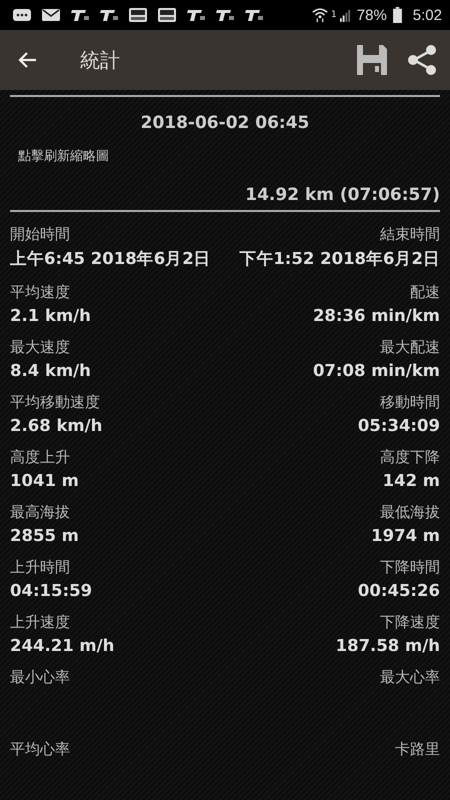  I want to click on battery-percent: 78%, so click(371, 15).